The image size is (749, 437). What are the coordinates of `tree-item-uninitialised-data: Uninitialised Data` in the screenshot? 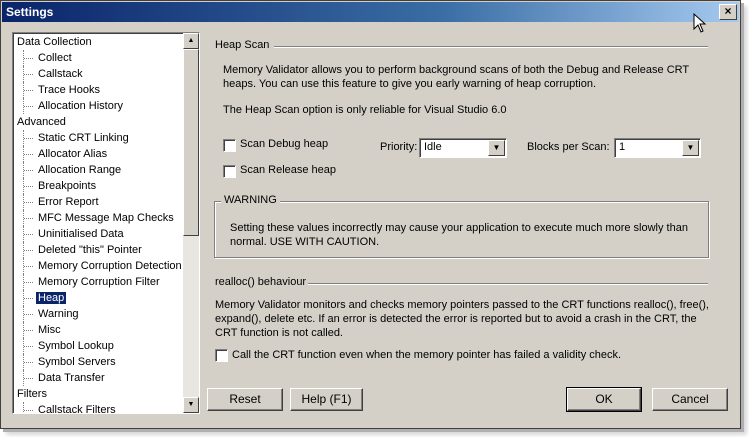 It's located at (99, 234).